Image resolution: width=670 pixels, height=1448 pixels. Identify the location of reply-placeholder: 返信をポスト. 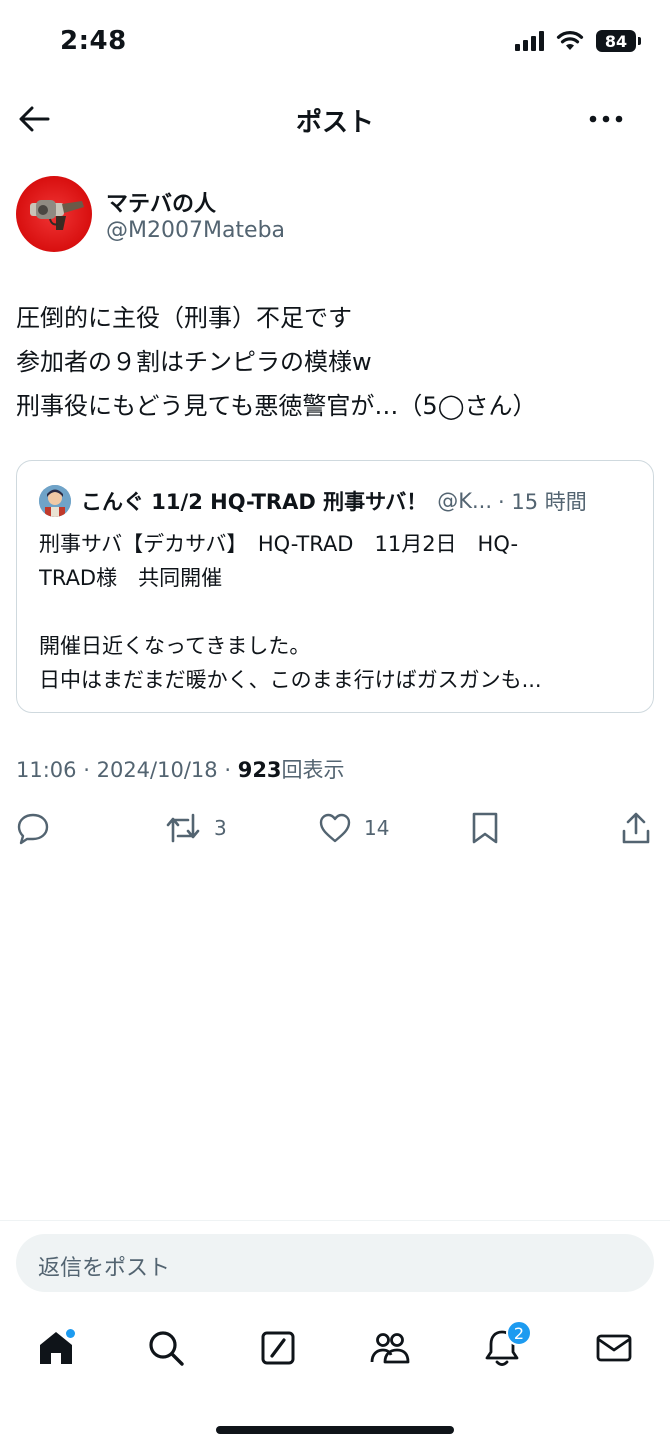
(104, 1268).